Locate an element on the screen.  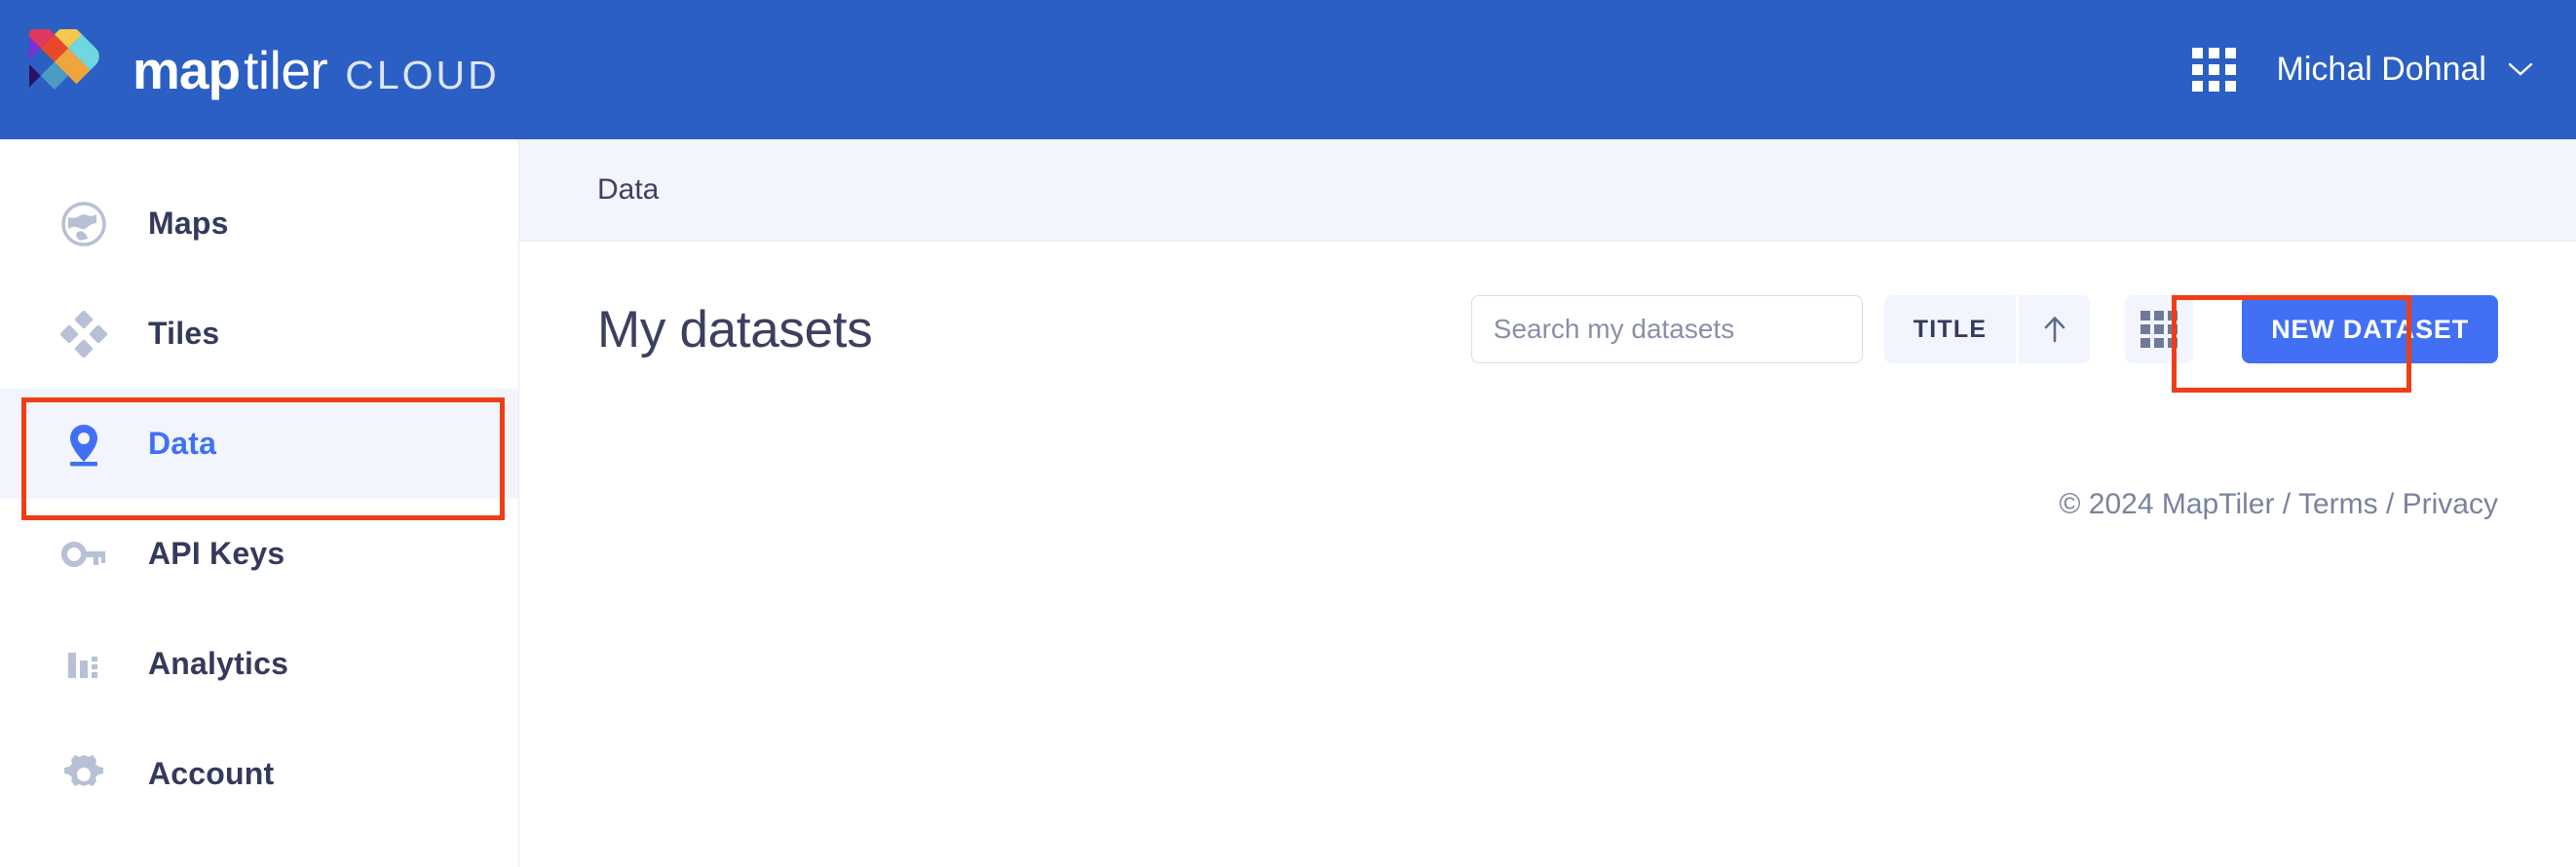
map-pin-icon is located at coordinates (83, 445).